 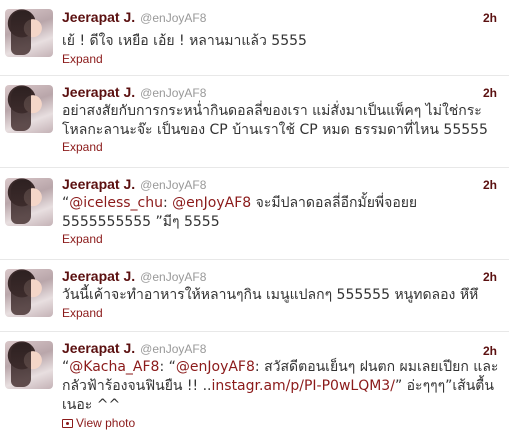 I want to click on instagram-link: instagr.am/p/PI-P0wLQM3/, so click(x=303, y=386).